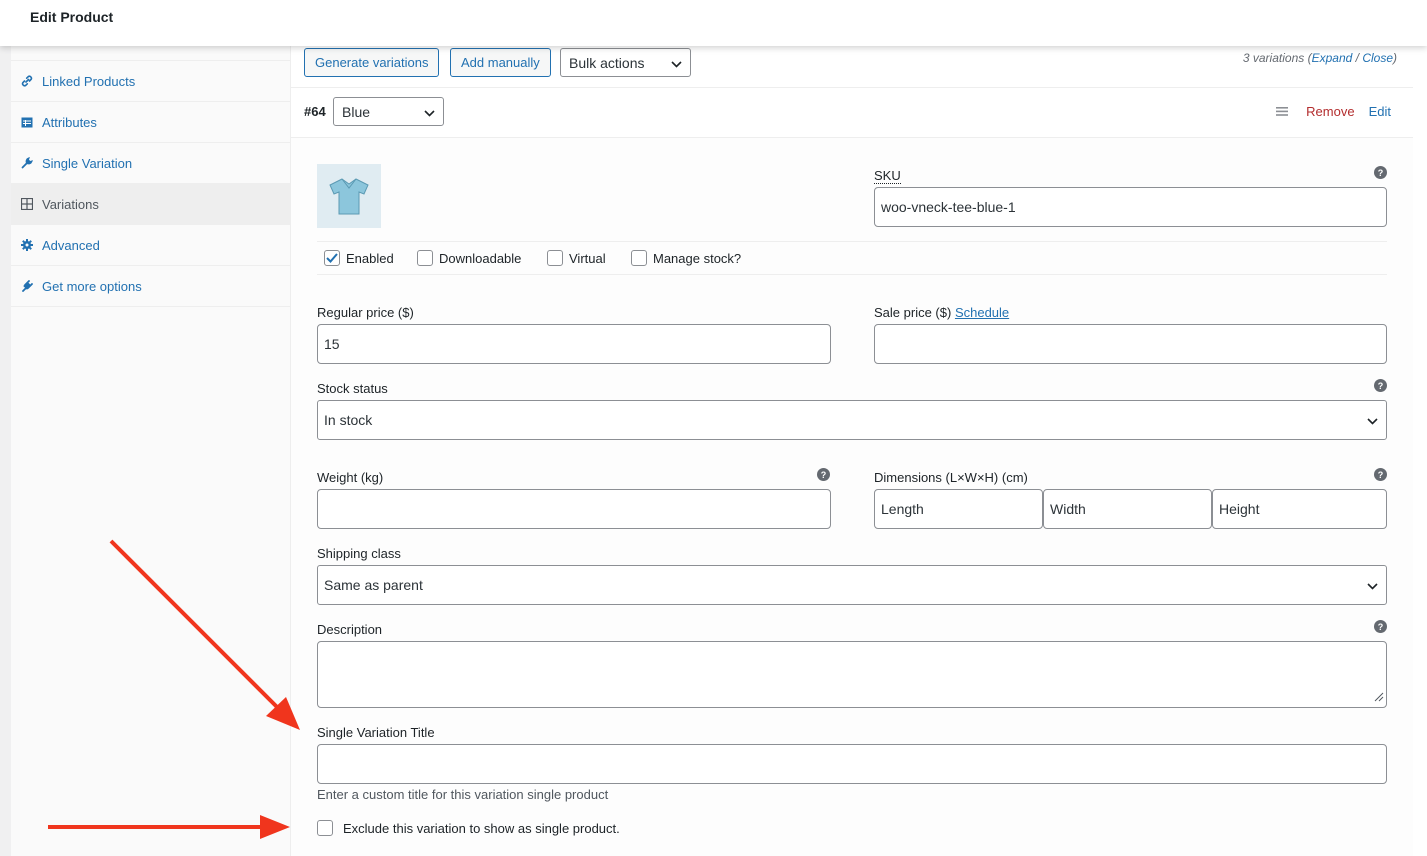 This screenshot has width=1427, height=856. I want to click on sidebar-item-attributes: Attributes, so click(150, 122).